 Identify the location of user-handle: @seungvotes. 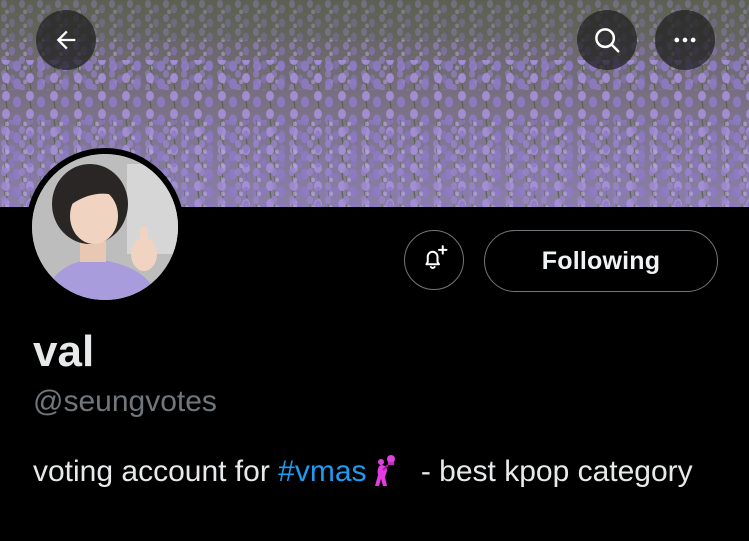
(125, 401).